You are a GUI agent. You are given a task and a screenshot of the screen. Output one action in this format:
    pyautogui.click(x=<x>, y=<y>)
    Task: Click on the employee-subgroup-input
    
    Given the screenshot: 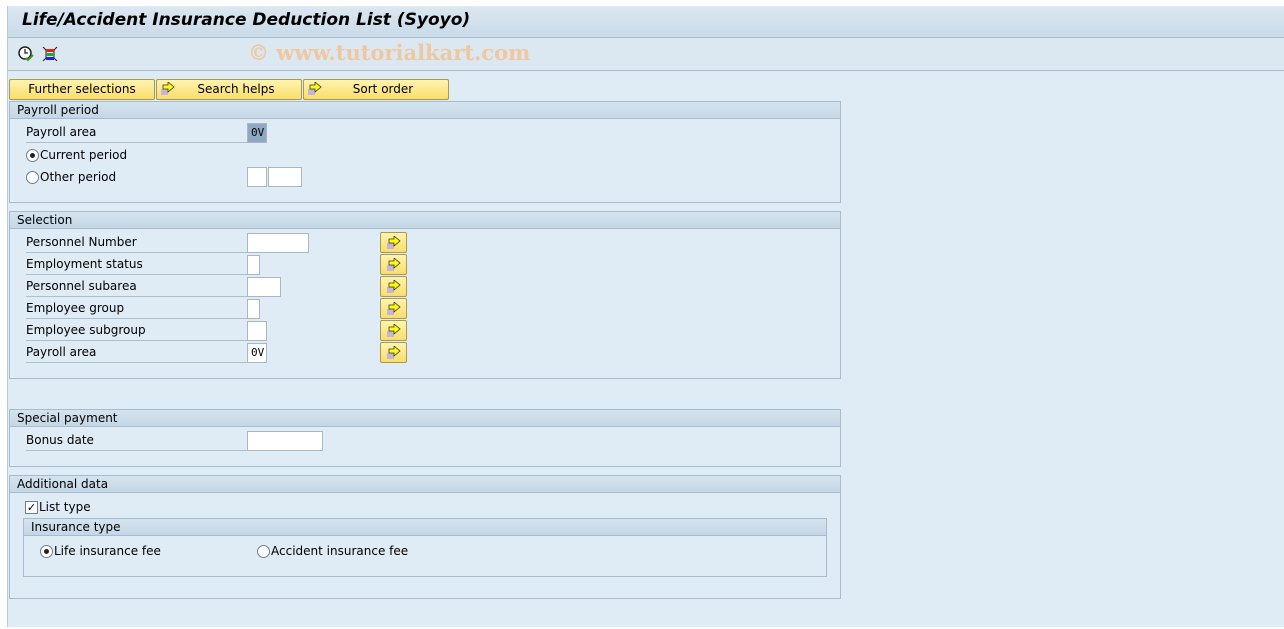 What is the action you would take?
    pyautogui.click(x=257, y=331)
    